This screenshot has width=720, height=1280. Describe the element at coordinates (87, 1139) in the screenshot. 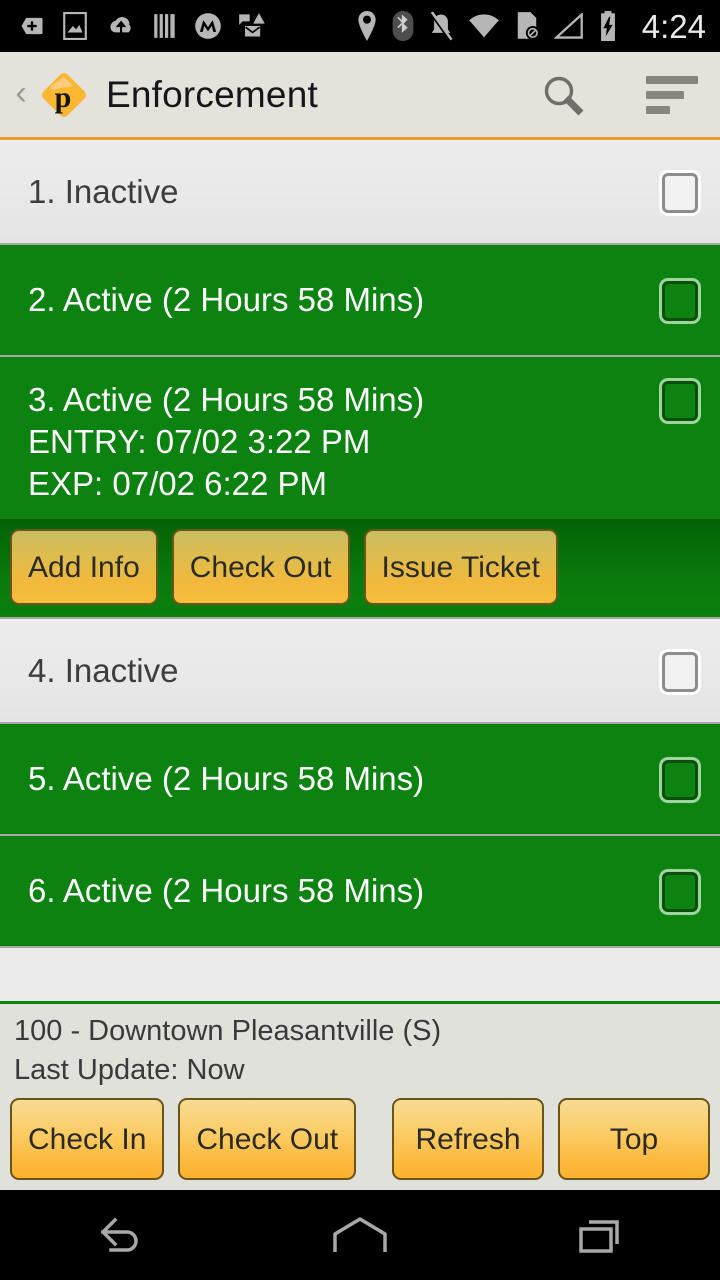

I see `check-in-button: Check In` at that location.